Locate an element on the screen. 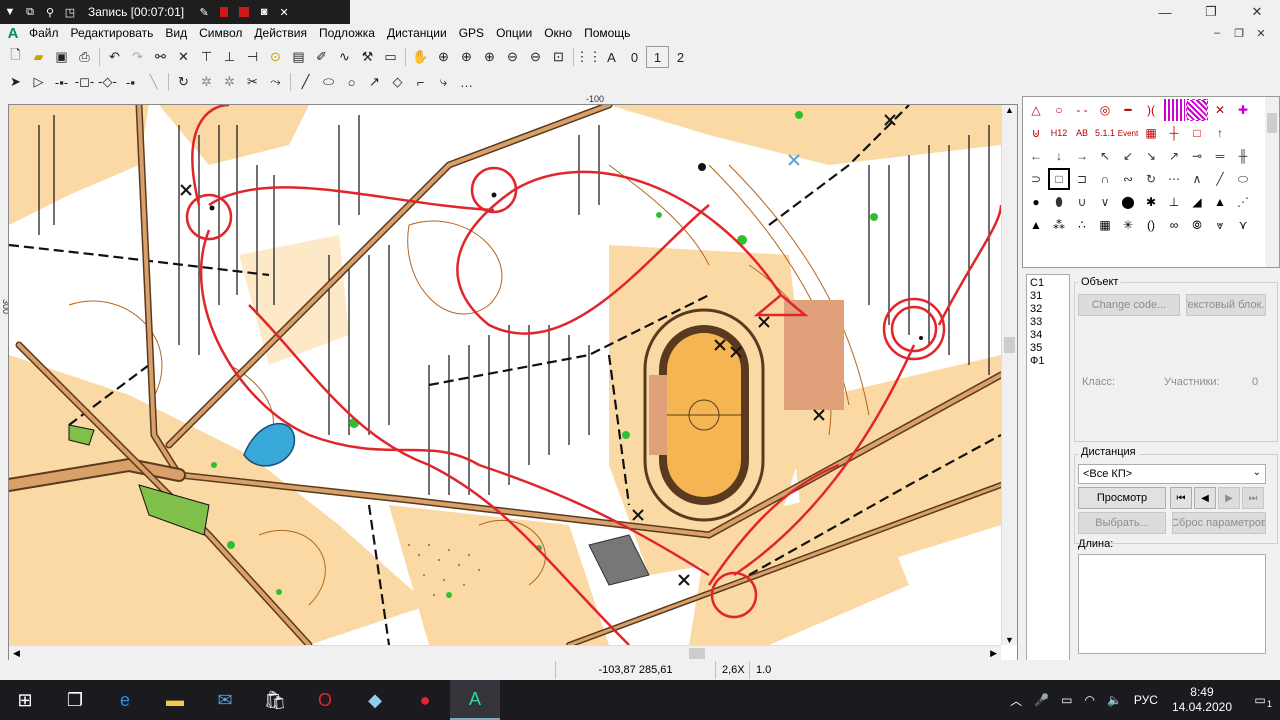 This screenshot has height=720, width=1280. course-line-icon: - - is located at coordinates (1082, 110).